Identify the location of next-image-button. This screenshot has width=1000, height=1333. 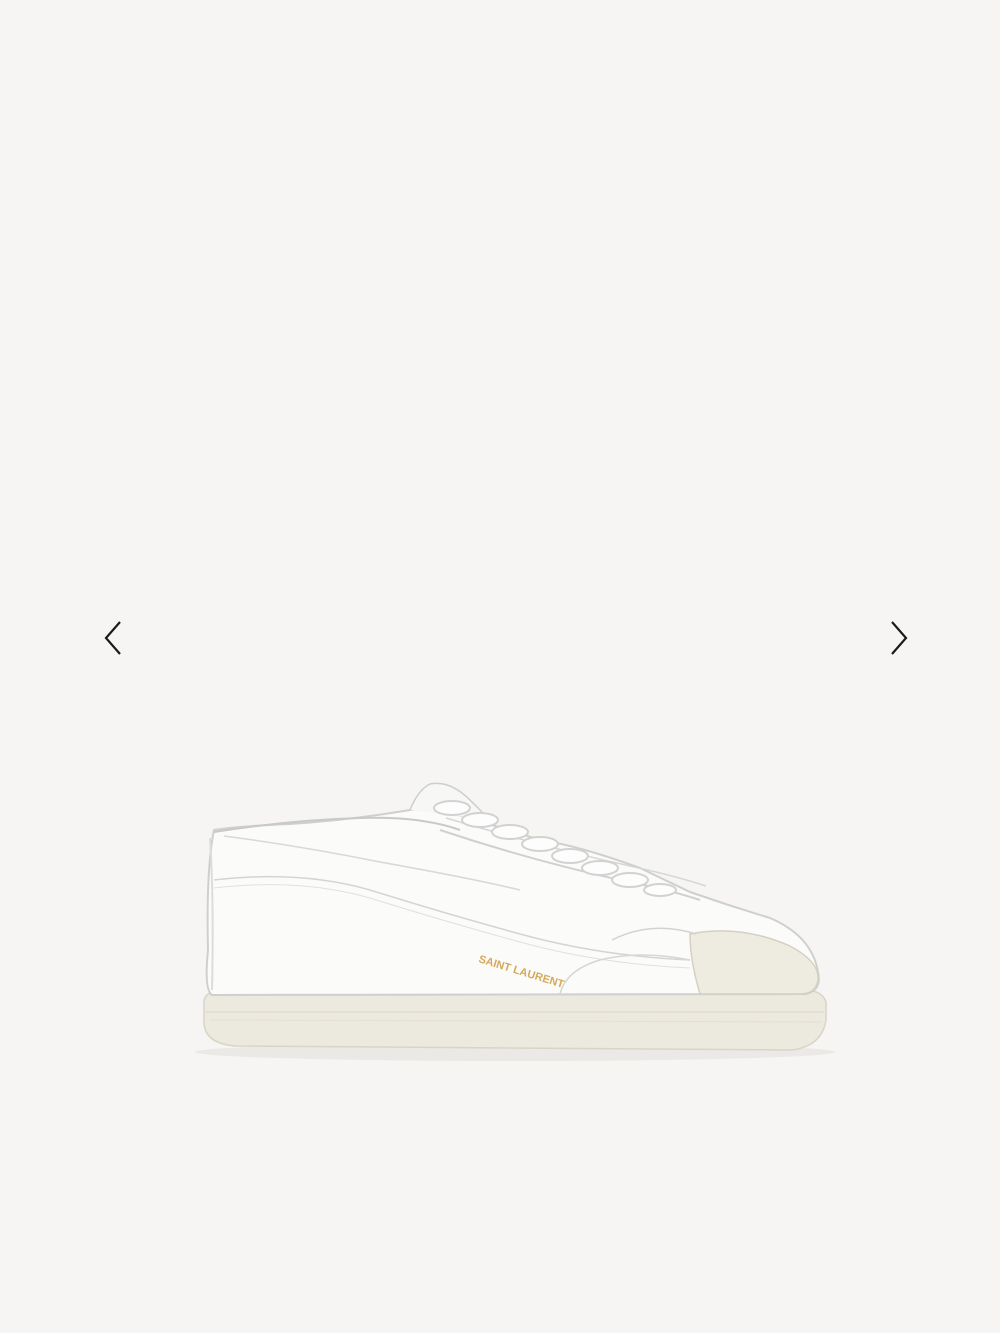
(899, 638).